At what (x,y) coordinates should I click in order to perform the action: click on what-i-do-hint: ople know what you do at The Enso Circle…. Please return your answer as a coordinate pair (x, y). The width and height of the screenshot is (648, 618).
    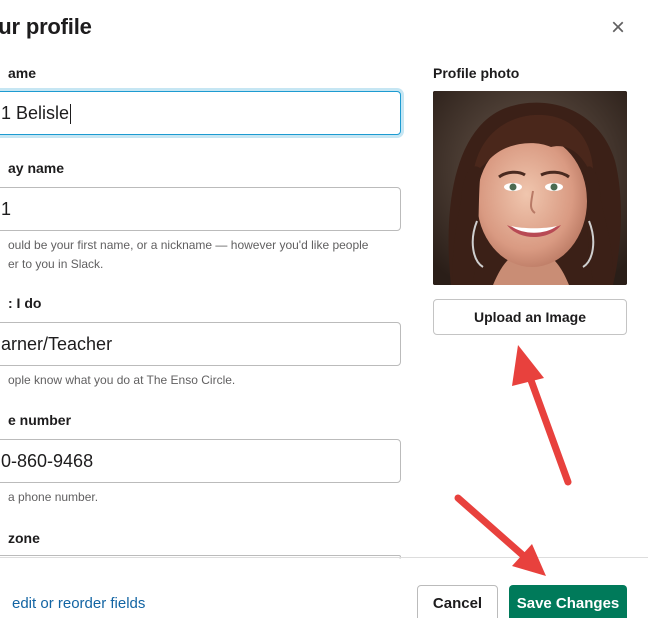
    Looking at the image, I should click on (122, 380).